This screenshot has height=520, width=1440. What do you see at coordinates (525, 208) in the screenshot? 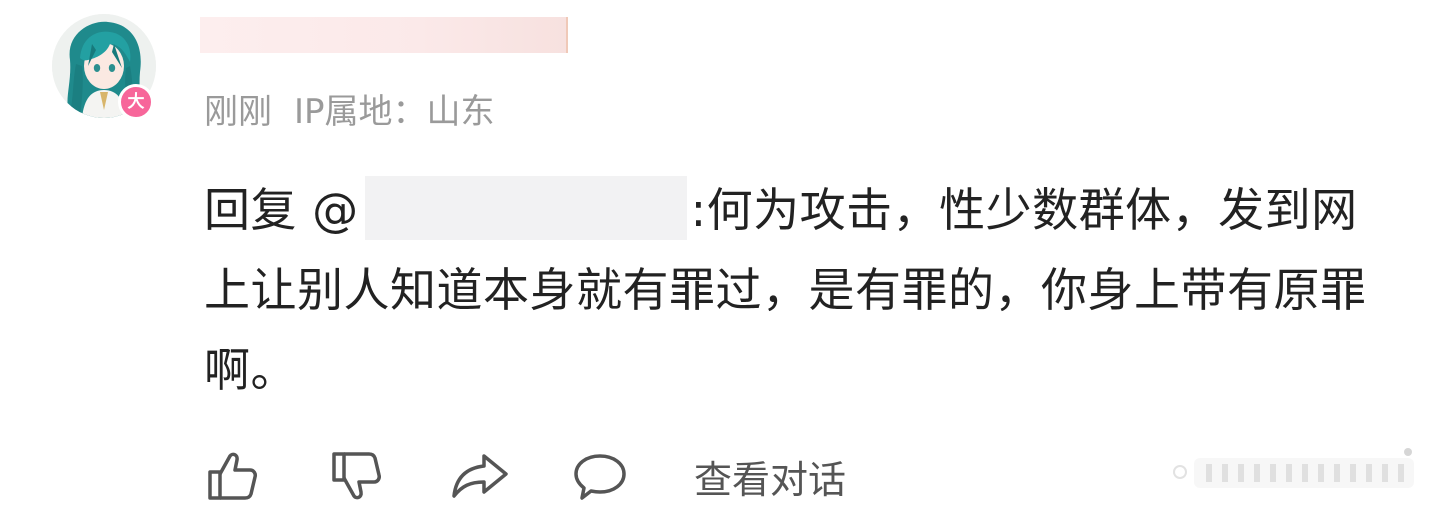
I see `mention-redacted` at bounding box center [525, 208].